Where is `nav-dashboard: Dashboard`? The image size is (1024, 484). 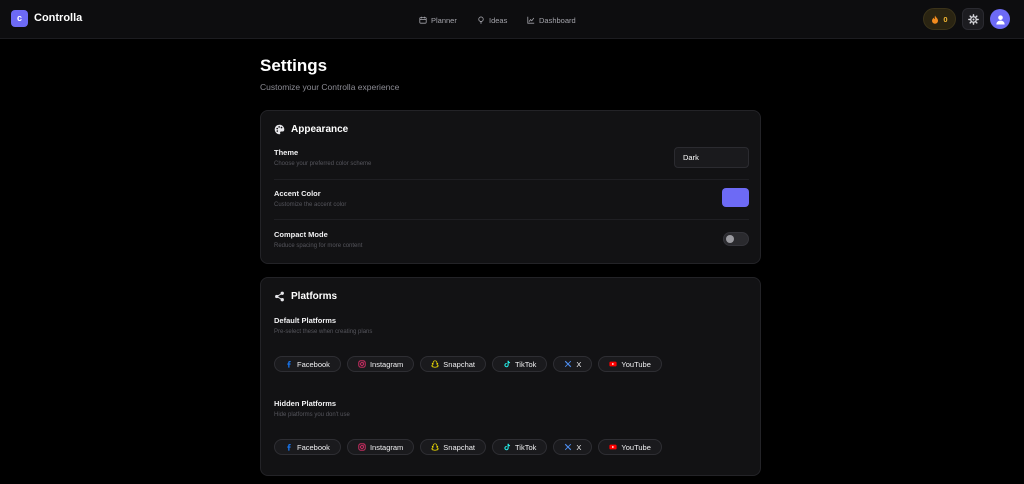 nav-dashboard: Dashboard is located at coordinates (551, 20).